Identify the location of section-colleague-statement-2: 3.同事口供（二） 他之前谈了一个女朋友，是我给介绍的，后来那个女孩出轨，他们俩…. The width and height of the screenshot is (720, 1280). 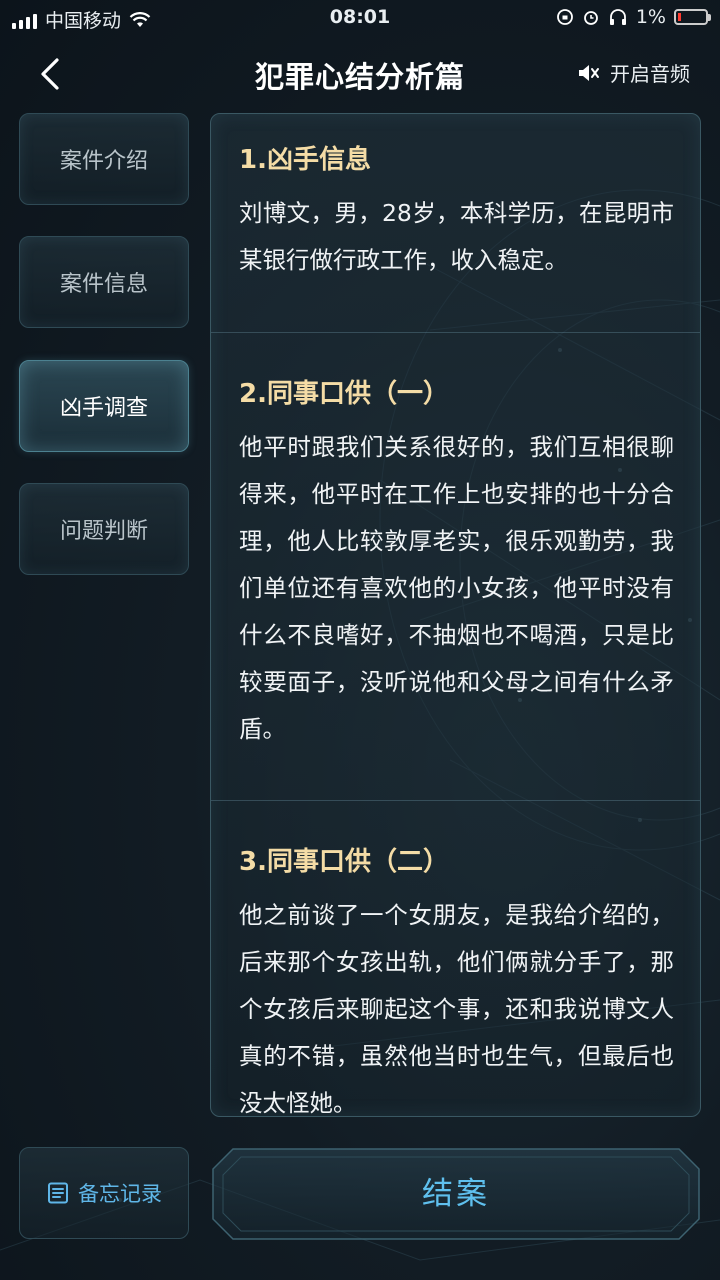
(455, 980).